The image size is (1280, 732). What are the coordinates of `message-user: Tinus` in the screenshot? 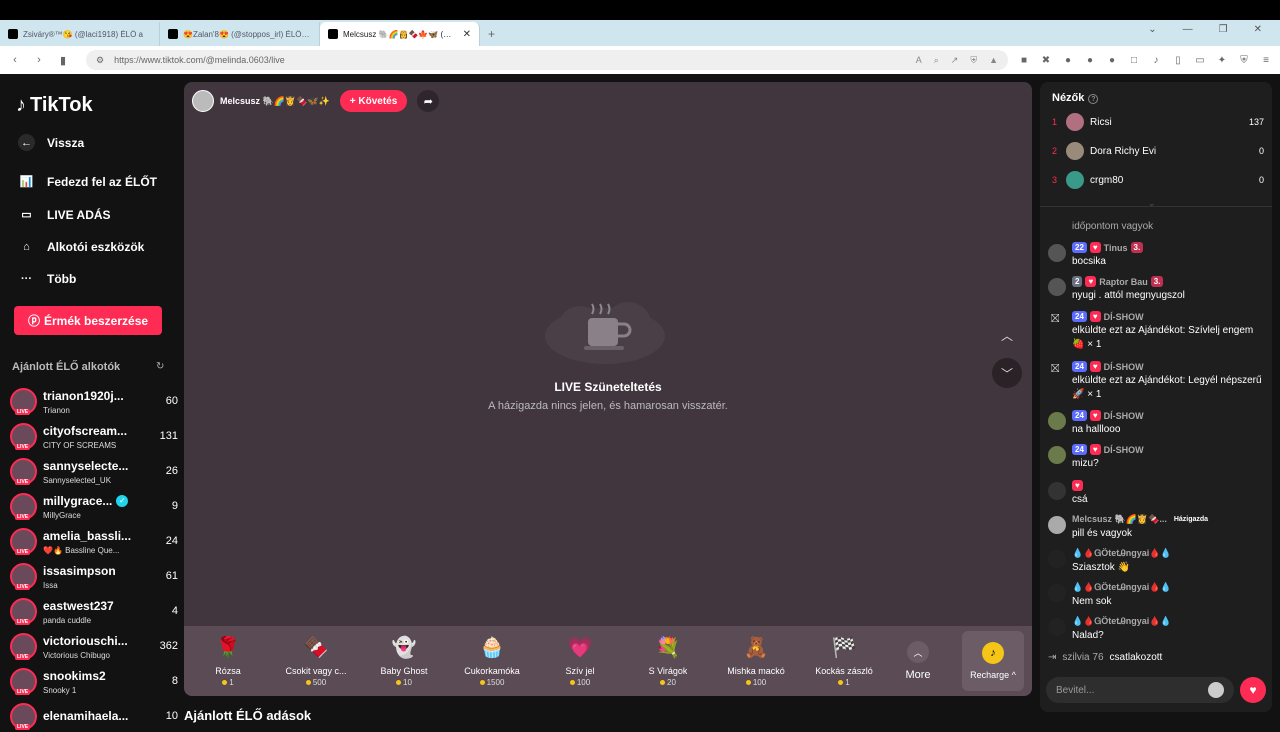 It's located at (1116, 248).